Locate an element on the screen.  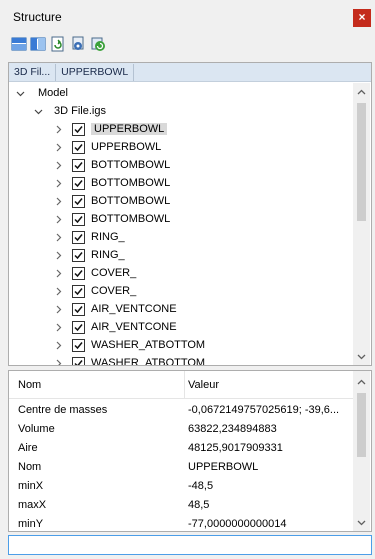
property-name: minY is located at coordinates (31, 524).